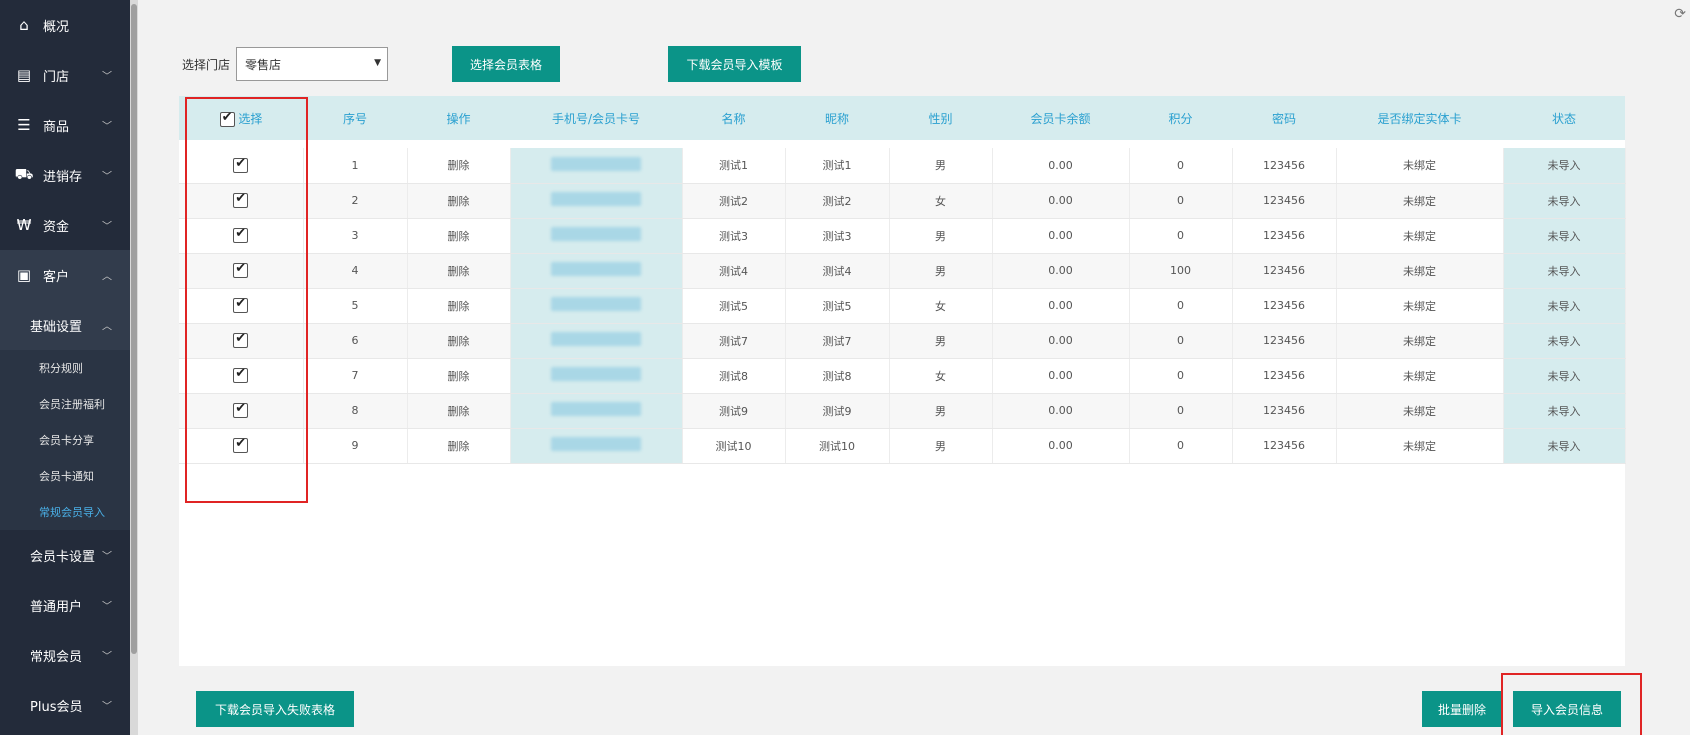 The height and width of the screenshot is (735, 1690). What do you see at coordinates (275, 709) in the screenshot?
I see `download-failed-table-button: 下载会员导入失败表格` at bounding box center [275, 709].